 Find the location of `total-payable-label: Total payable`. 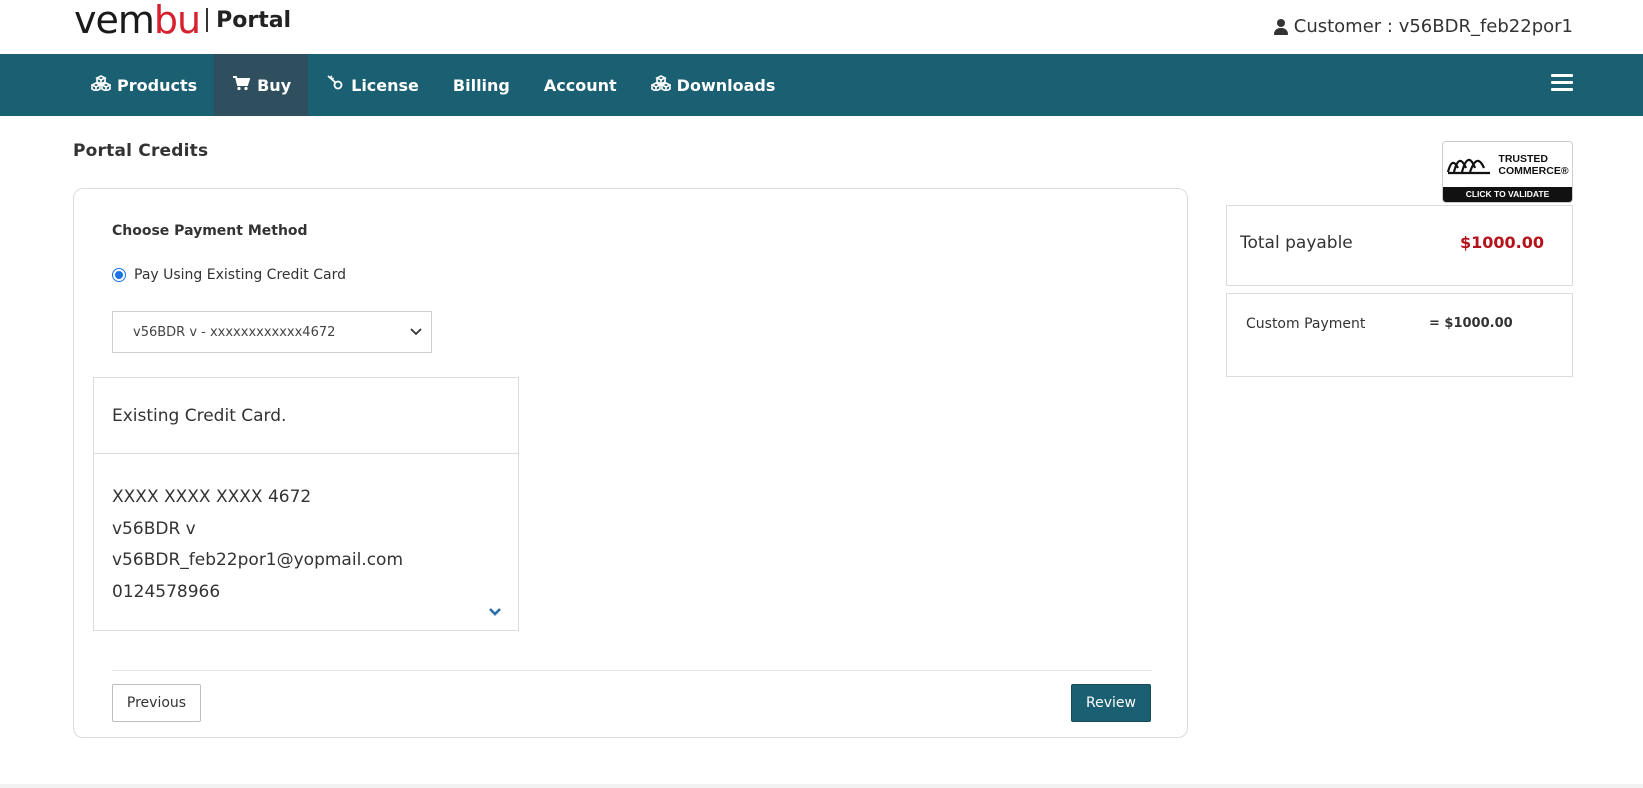

total-payable-label: Total payable is located at coordinates (1296, 243).